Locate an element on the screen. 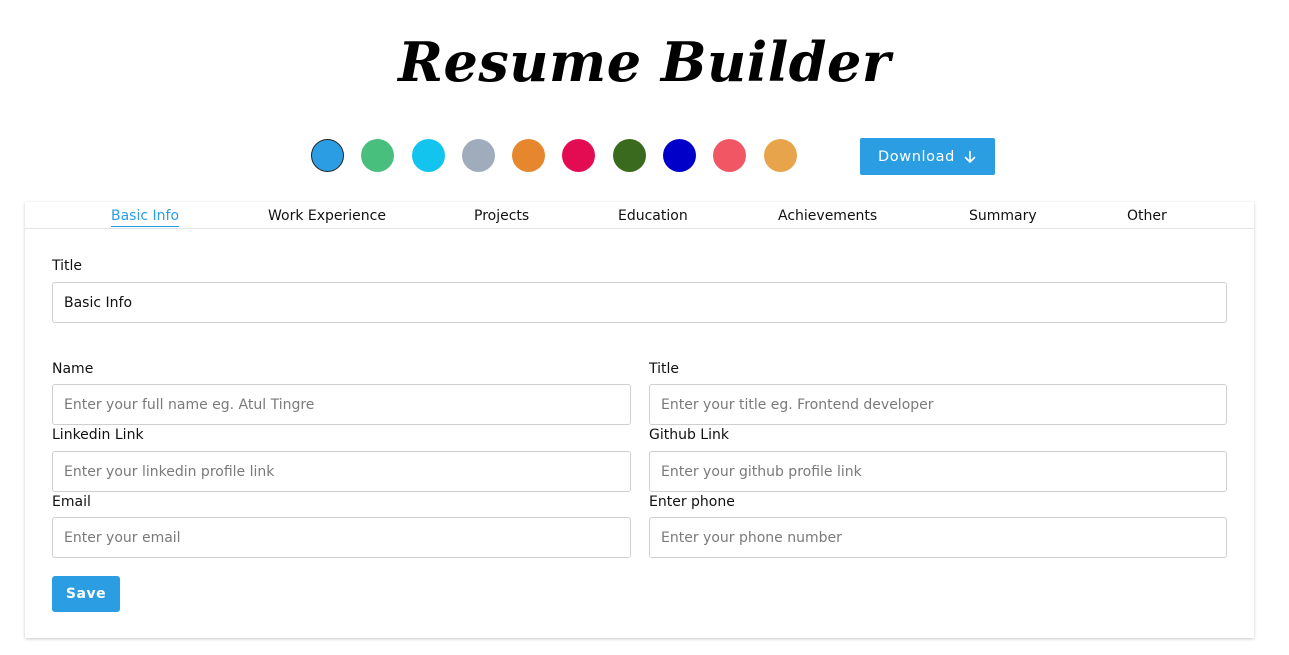  color-swatch-green is located at coordinates (378, 155).